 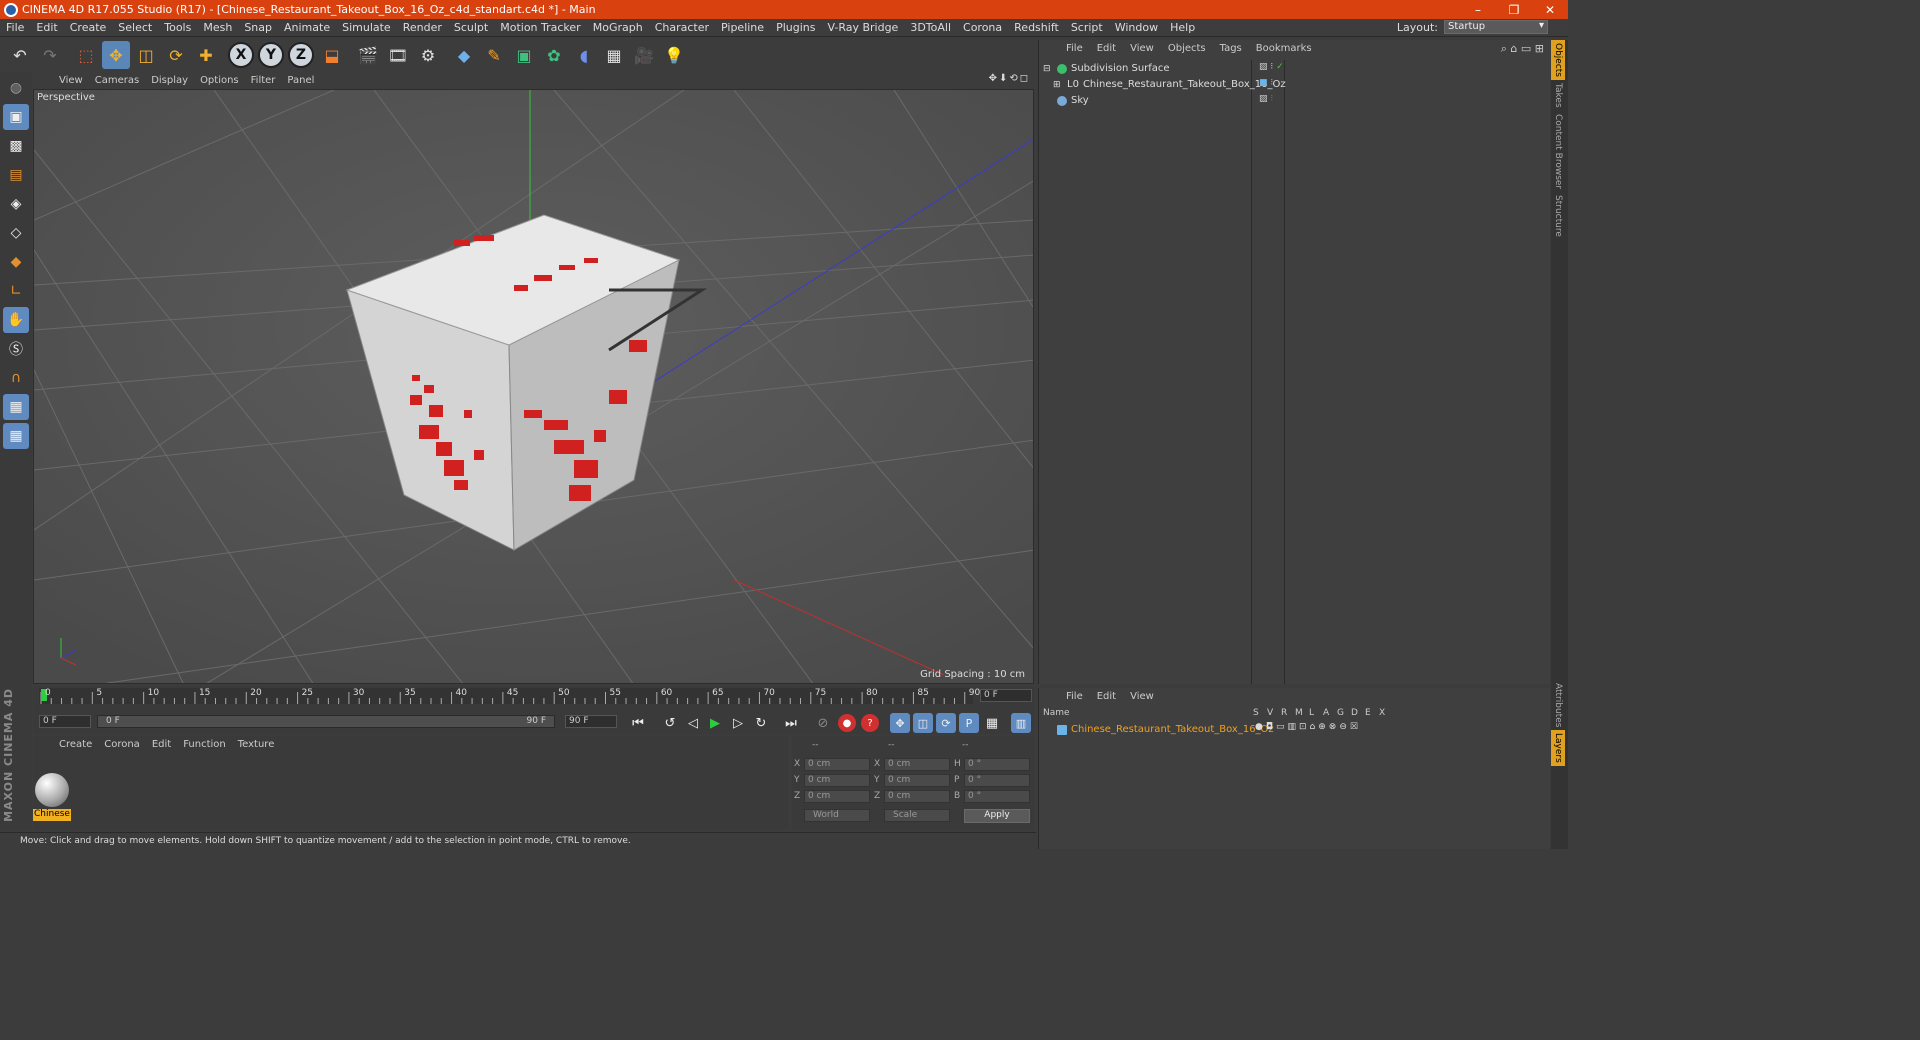 What do you see at coordinates (1284, 48) in the screenshot?
I see `objects-menu-bookmarks: Bookmarks` at bounding box center [1284, 48].